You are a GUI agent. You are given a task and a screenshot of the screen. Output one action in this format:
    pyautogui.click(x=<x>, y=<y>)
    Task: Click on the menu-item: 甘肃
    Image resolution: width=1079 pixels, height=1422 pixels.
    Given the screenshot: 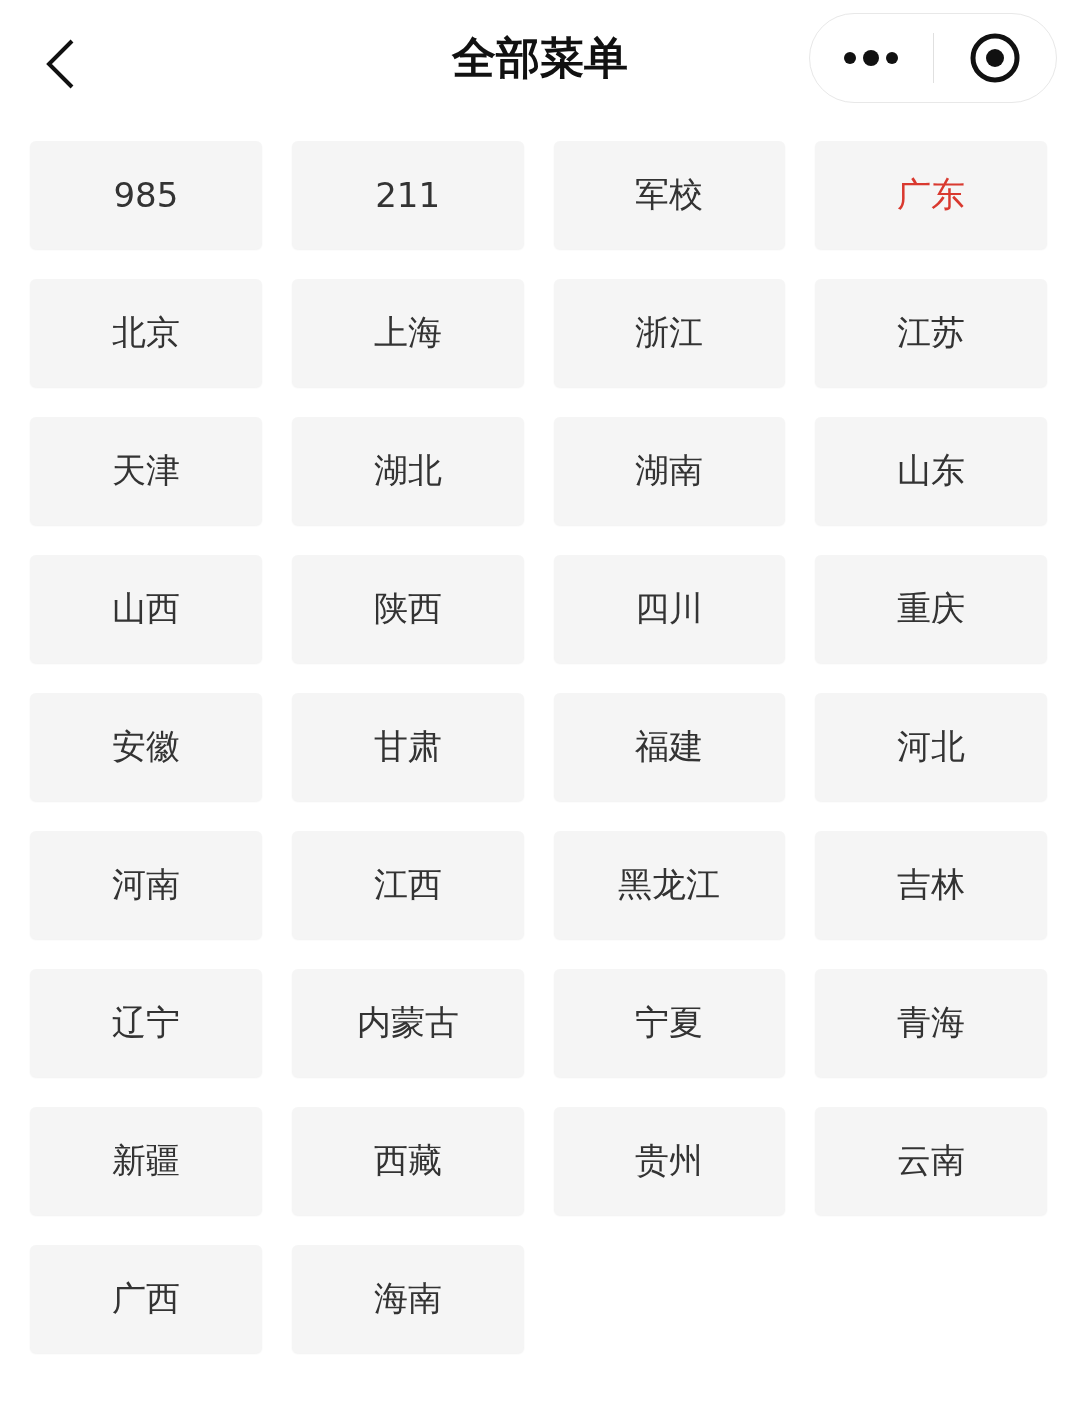 What is the action you would take?
    pyautogui.click(x=407, y=747)
    